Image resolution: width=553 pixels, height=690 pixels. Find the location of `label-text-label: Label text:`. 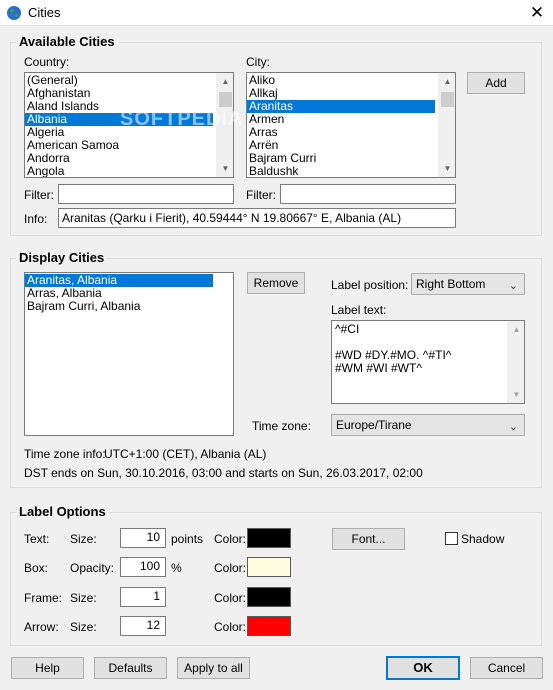

label-text-label: Label text: is located at coordinates (359, 310).